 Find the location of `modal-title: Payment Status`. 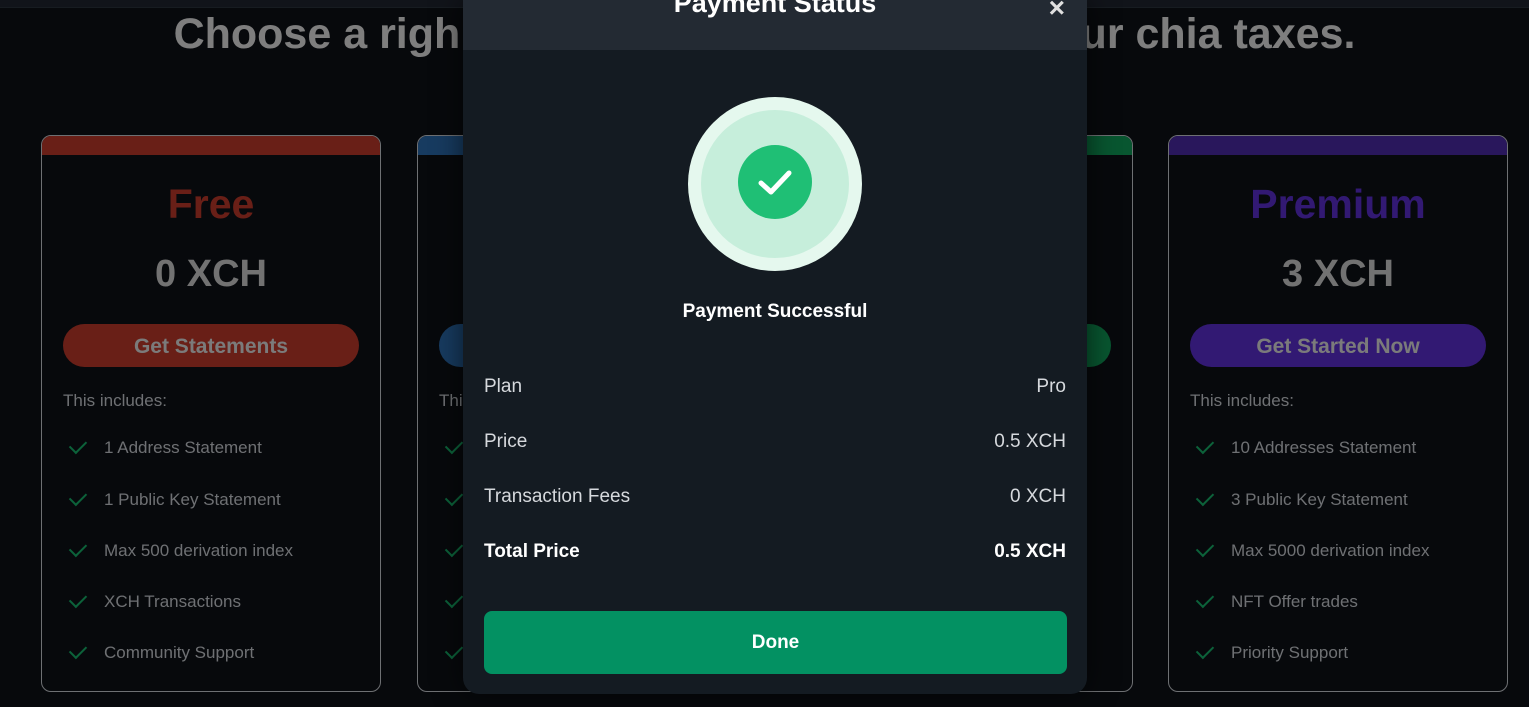

modal-title: Payment Status is located at coordinates (775, 9).